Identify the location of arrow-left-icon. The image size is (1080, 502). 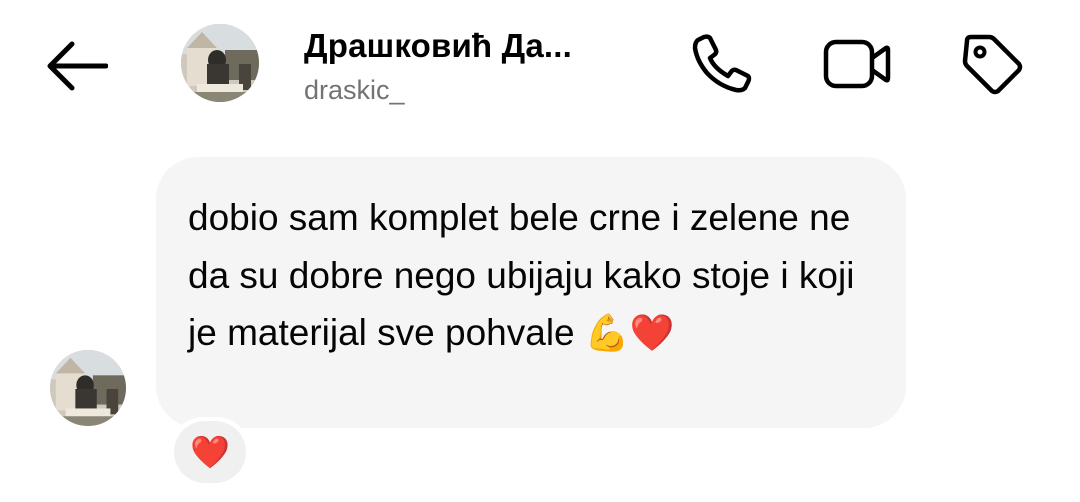
(77, 66).